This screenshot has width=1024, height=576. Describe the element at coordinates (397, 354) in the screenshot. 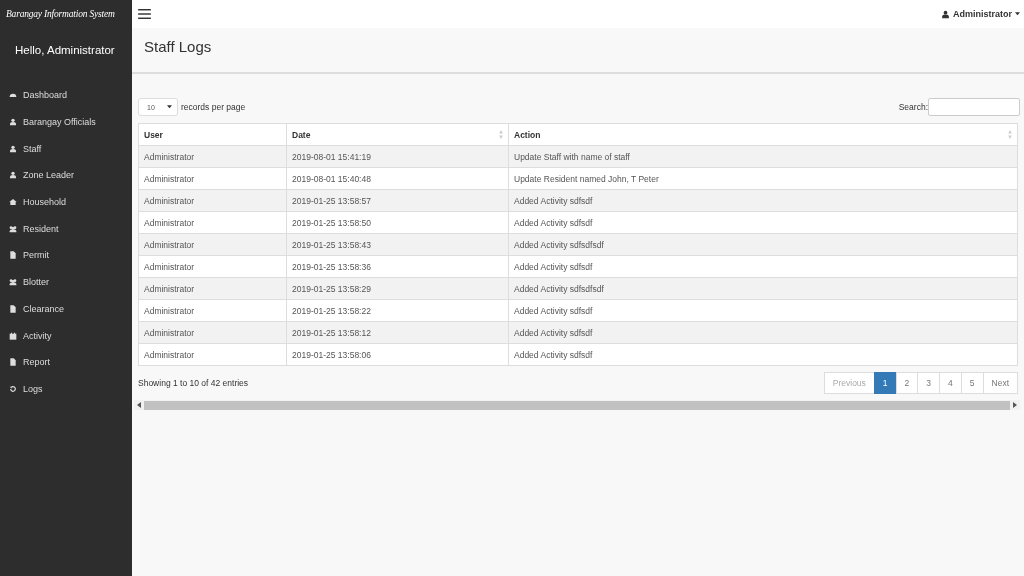

I see `table-cell: 2019-01-25 13:58:06` at that location.